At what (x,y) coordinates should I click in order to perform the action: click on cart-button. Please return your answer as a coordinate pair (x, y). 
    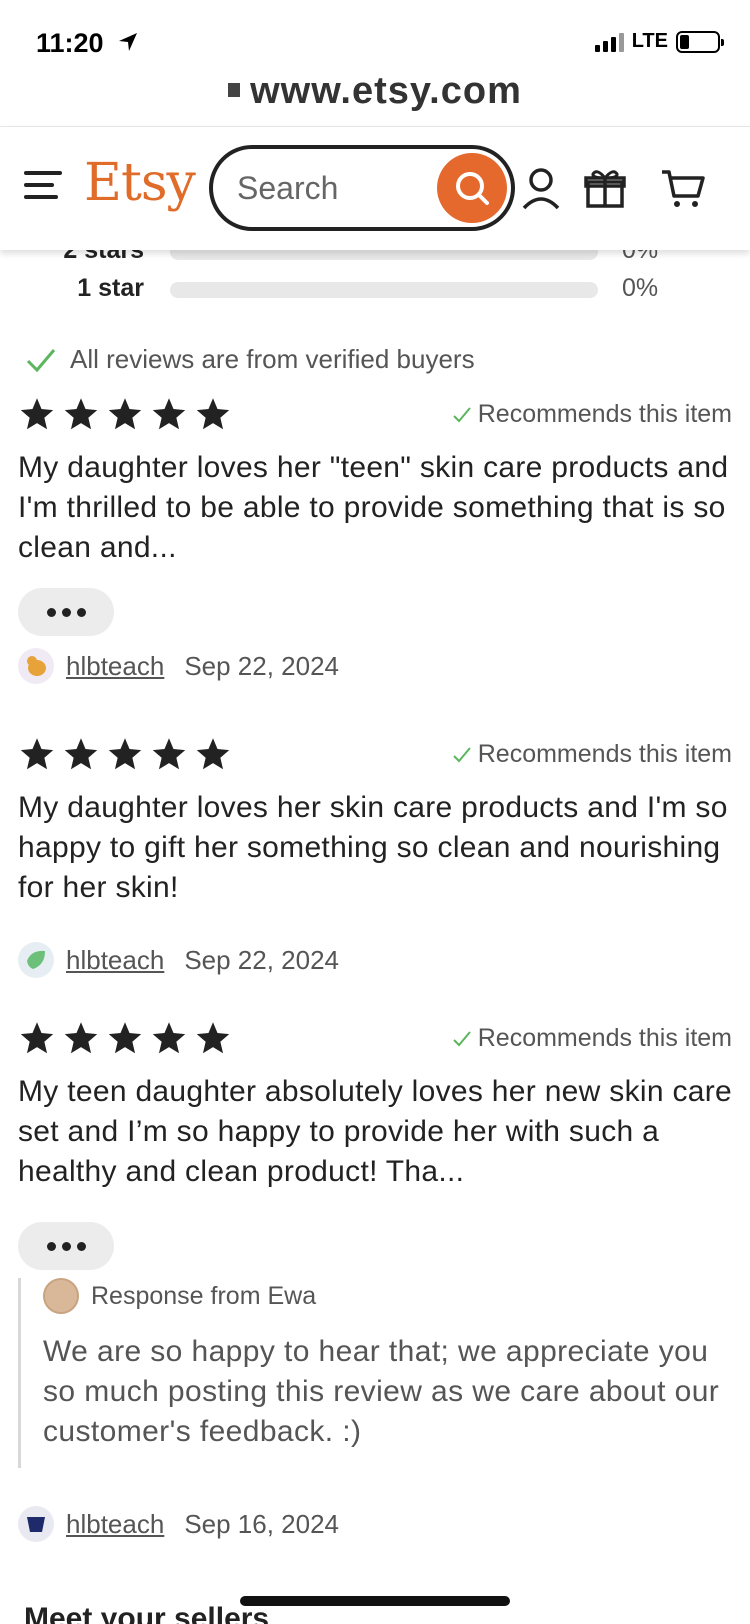
    Looking at the image, I should click on (683, 188).